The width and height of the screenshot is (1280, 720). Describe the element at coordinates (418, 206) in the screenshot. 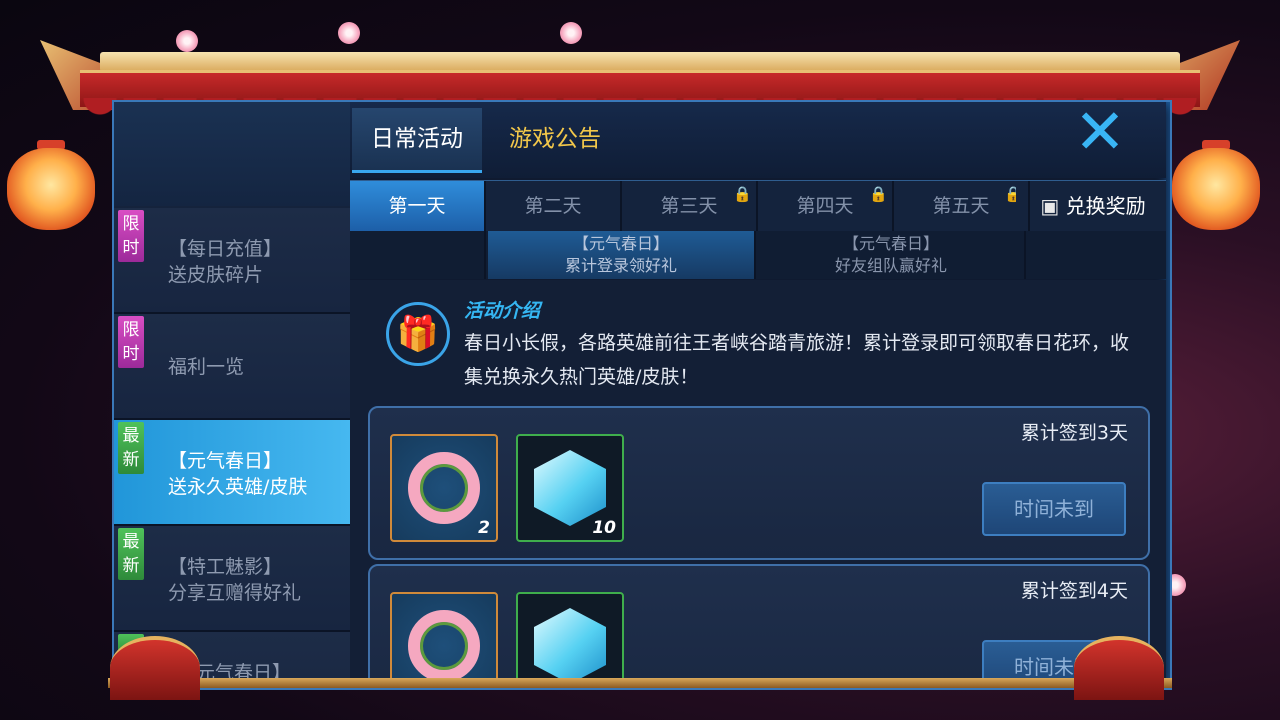

I see `tab-day-1: 第一天` at that location.